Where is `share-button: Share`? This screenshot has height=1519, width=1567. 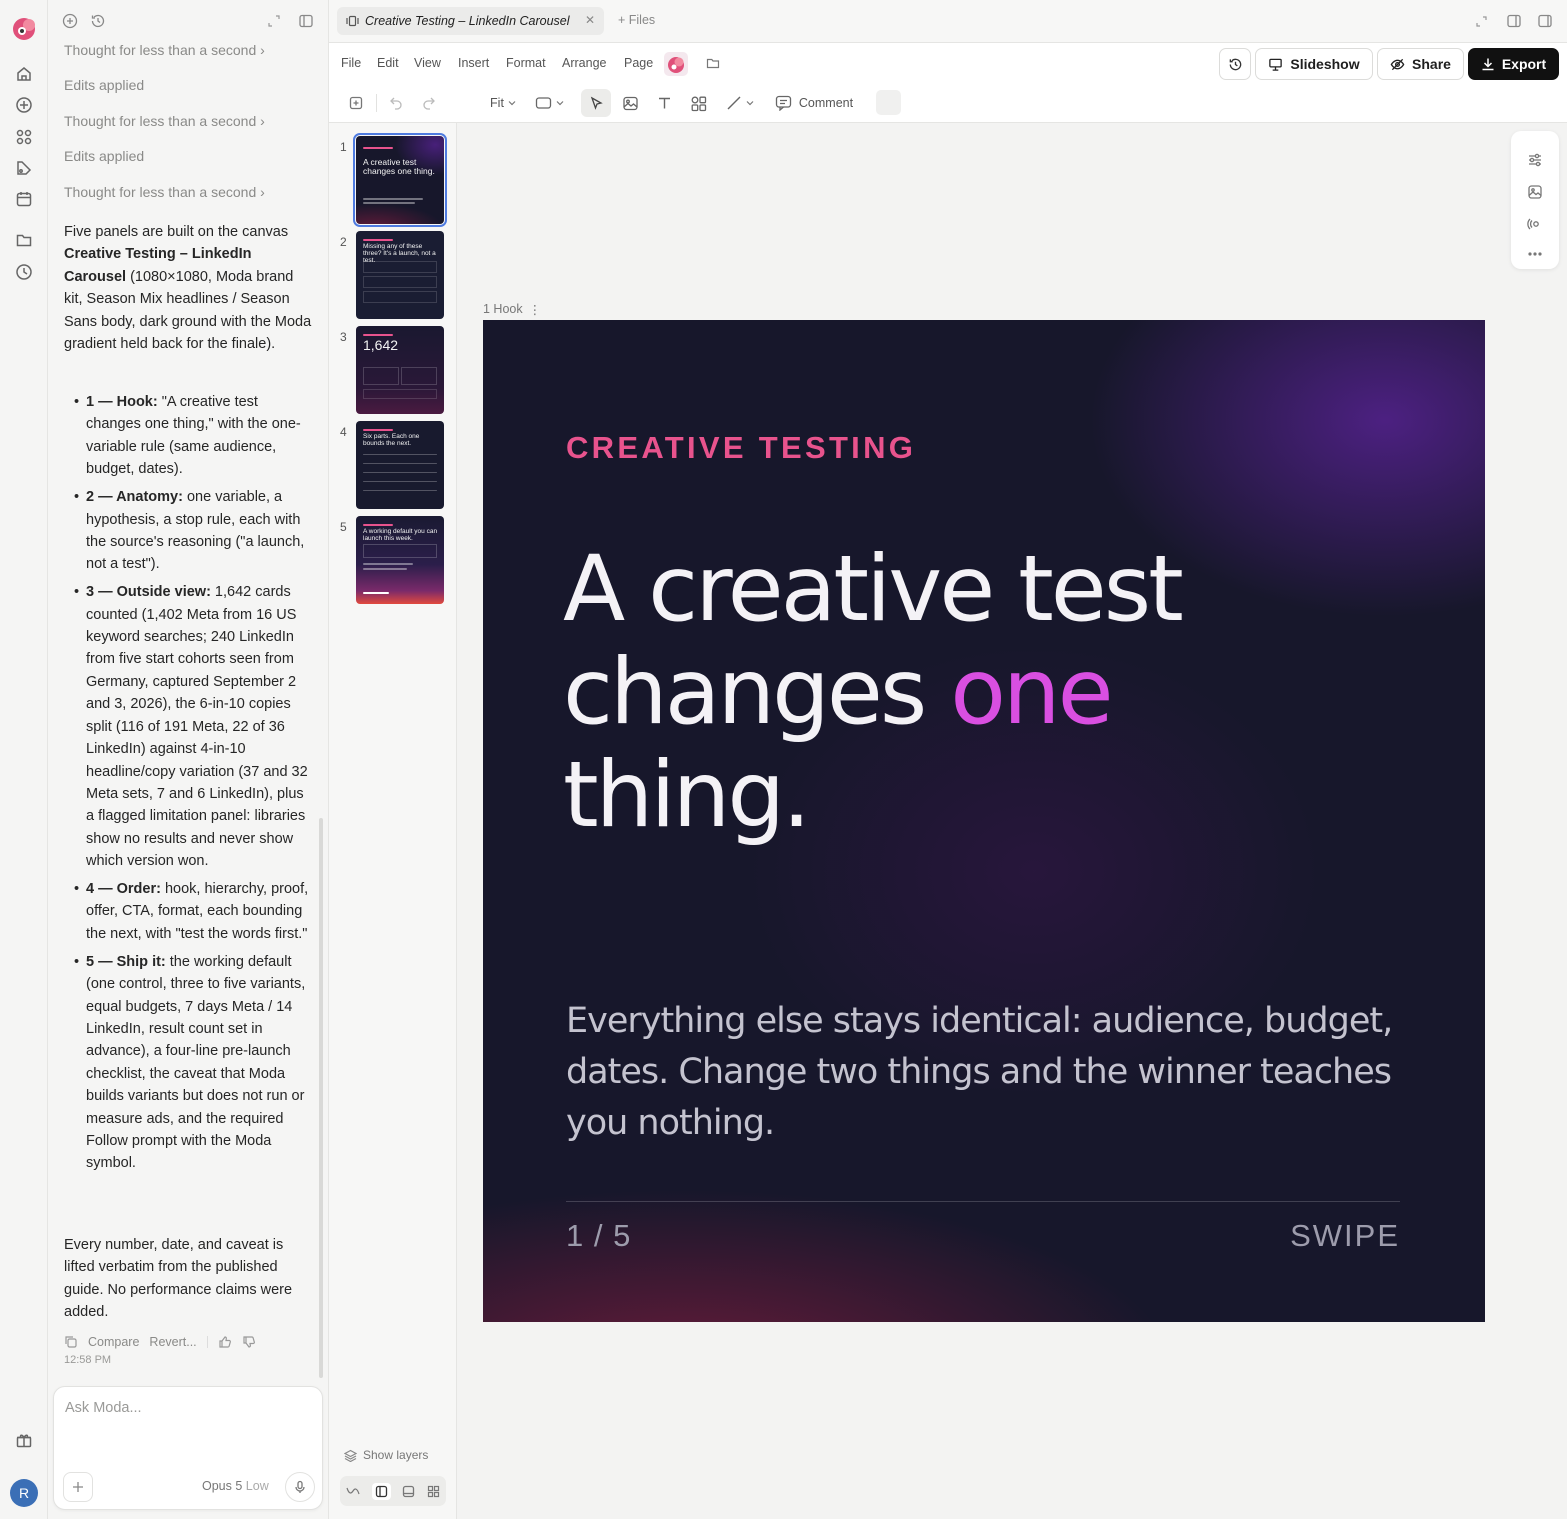 share-button: Share is located at coordinates (1420, 64).